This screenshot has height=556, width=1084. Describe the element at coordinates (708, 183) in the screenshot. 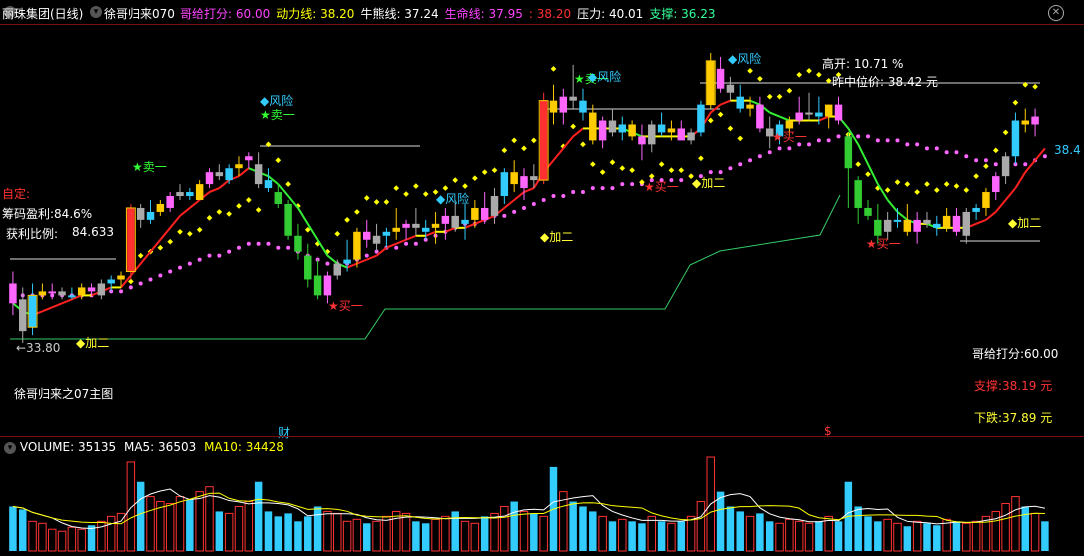

I see `add-signal: ◆加二` at that location.